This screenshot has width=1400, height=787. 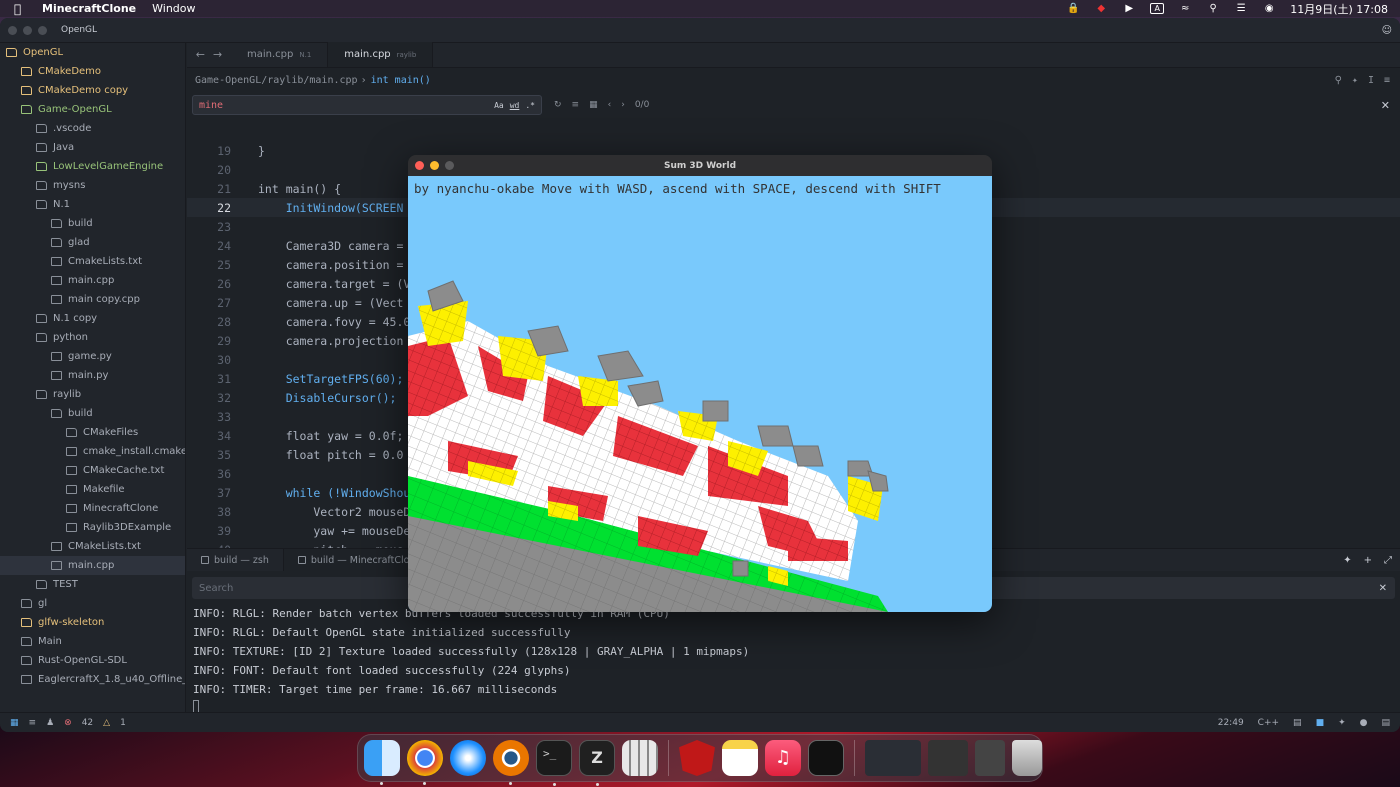 I want to click on next-match-icon: ›, so click(x=623, y=105).